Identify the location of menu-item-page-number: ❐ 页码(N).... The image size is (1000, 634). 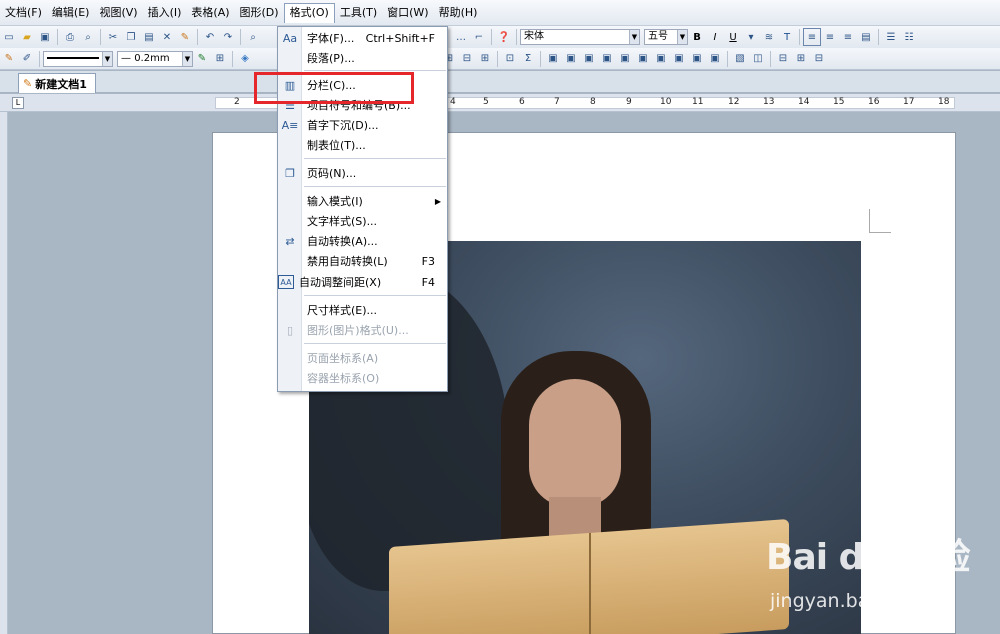
(362, 173).